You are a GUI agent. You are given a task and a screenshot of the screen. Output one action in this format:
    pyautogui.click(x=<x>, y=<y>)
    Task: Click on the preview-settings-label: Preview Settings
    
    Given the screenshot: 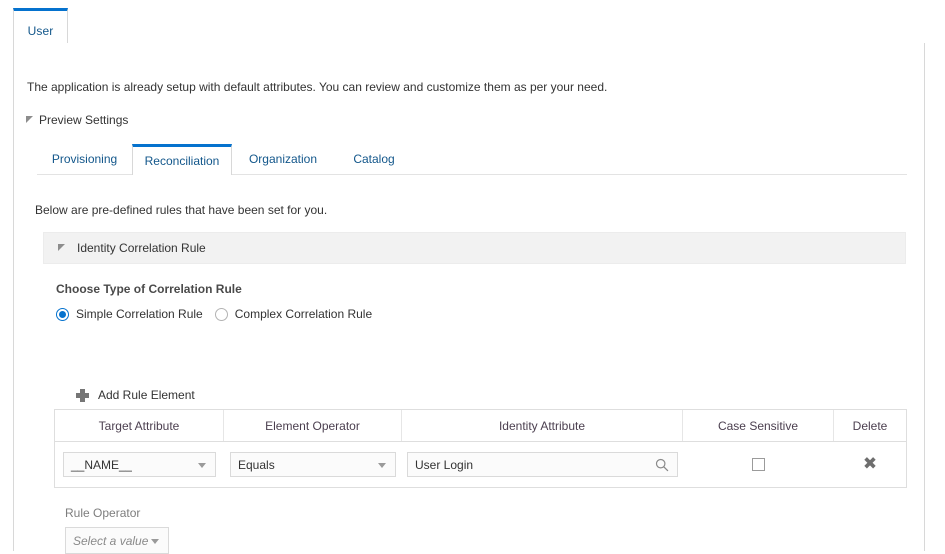 What is the action you would take?
    pyautogui.click(x=84, y=120)
    